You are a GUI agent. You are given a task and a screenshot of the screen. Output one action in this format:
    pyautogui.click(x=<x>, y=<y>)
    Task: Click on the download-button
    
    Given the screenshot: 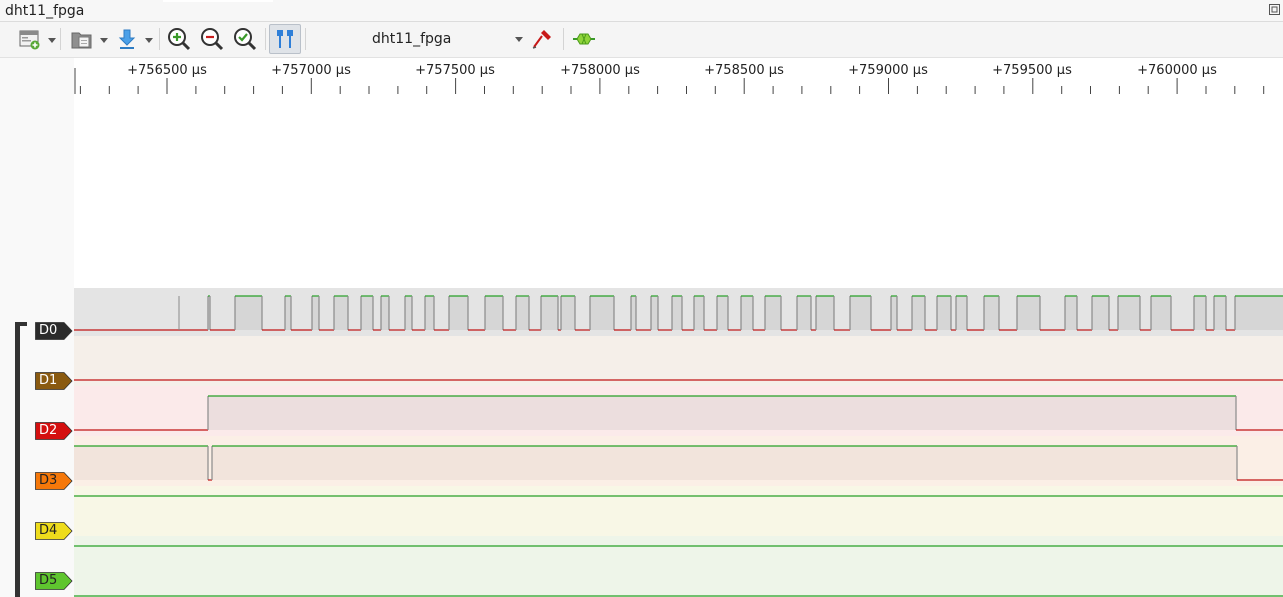 What is the action you would take?
    pyautogui.click(x=127, y=39)
    